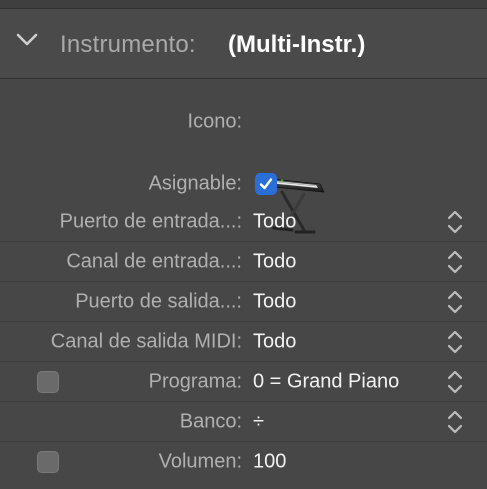 This screenshot has height=489, width=487. I want to click on volume-row: Volumen: 100, so click(243, 462).